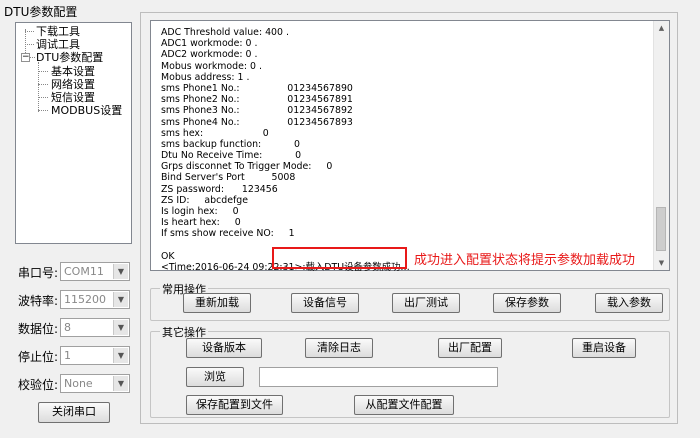 This screenshot has height=438, width=700. What do you see at coordinates (661, 263) in the screenshot?
I see `scroll-down-icon: ▼` at bounding box center [661, 263].